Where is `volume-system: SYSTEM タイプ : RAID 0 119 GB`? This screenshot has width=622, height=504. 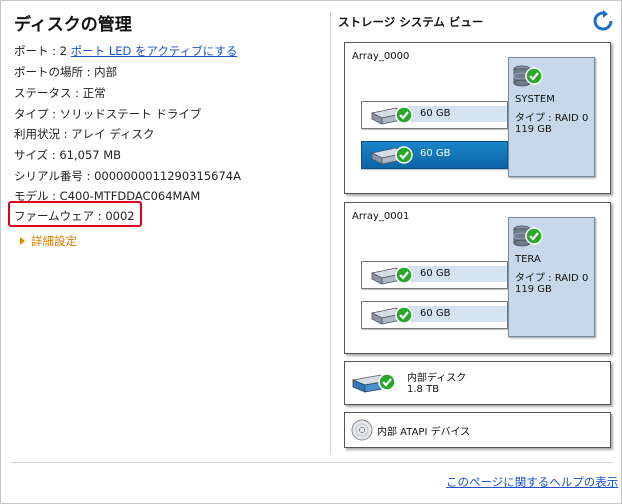
volume-system: SYSTEM タイプ : RAID 0 119 GB is located at coordinates (551, 117).